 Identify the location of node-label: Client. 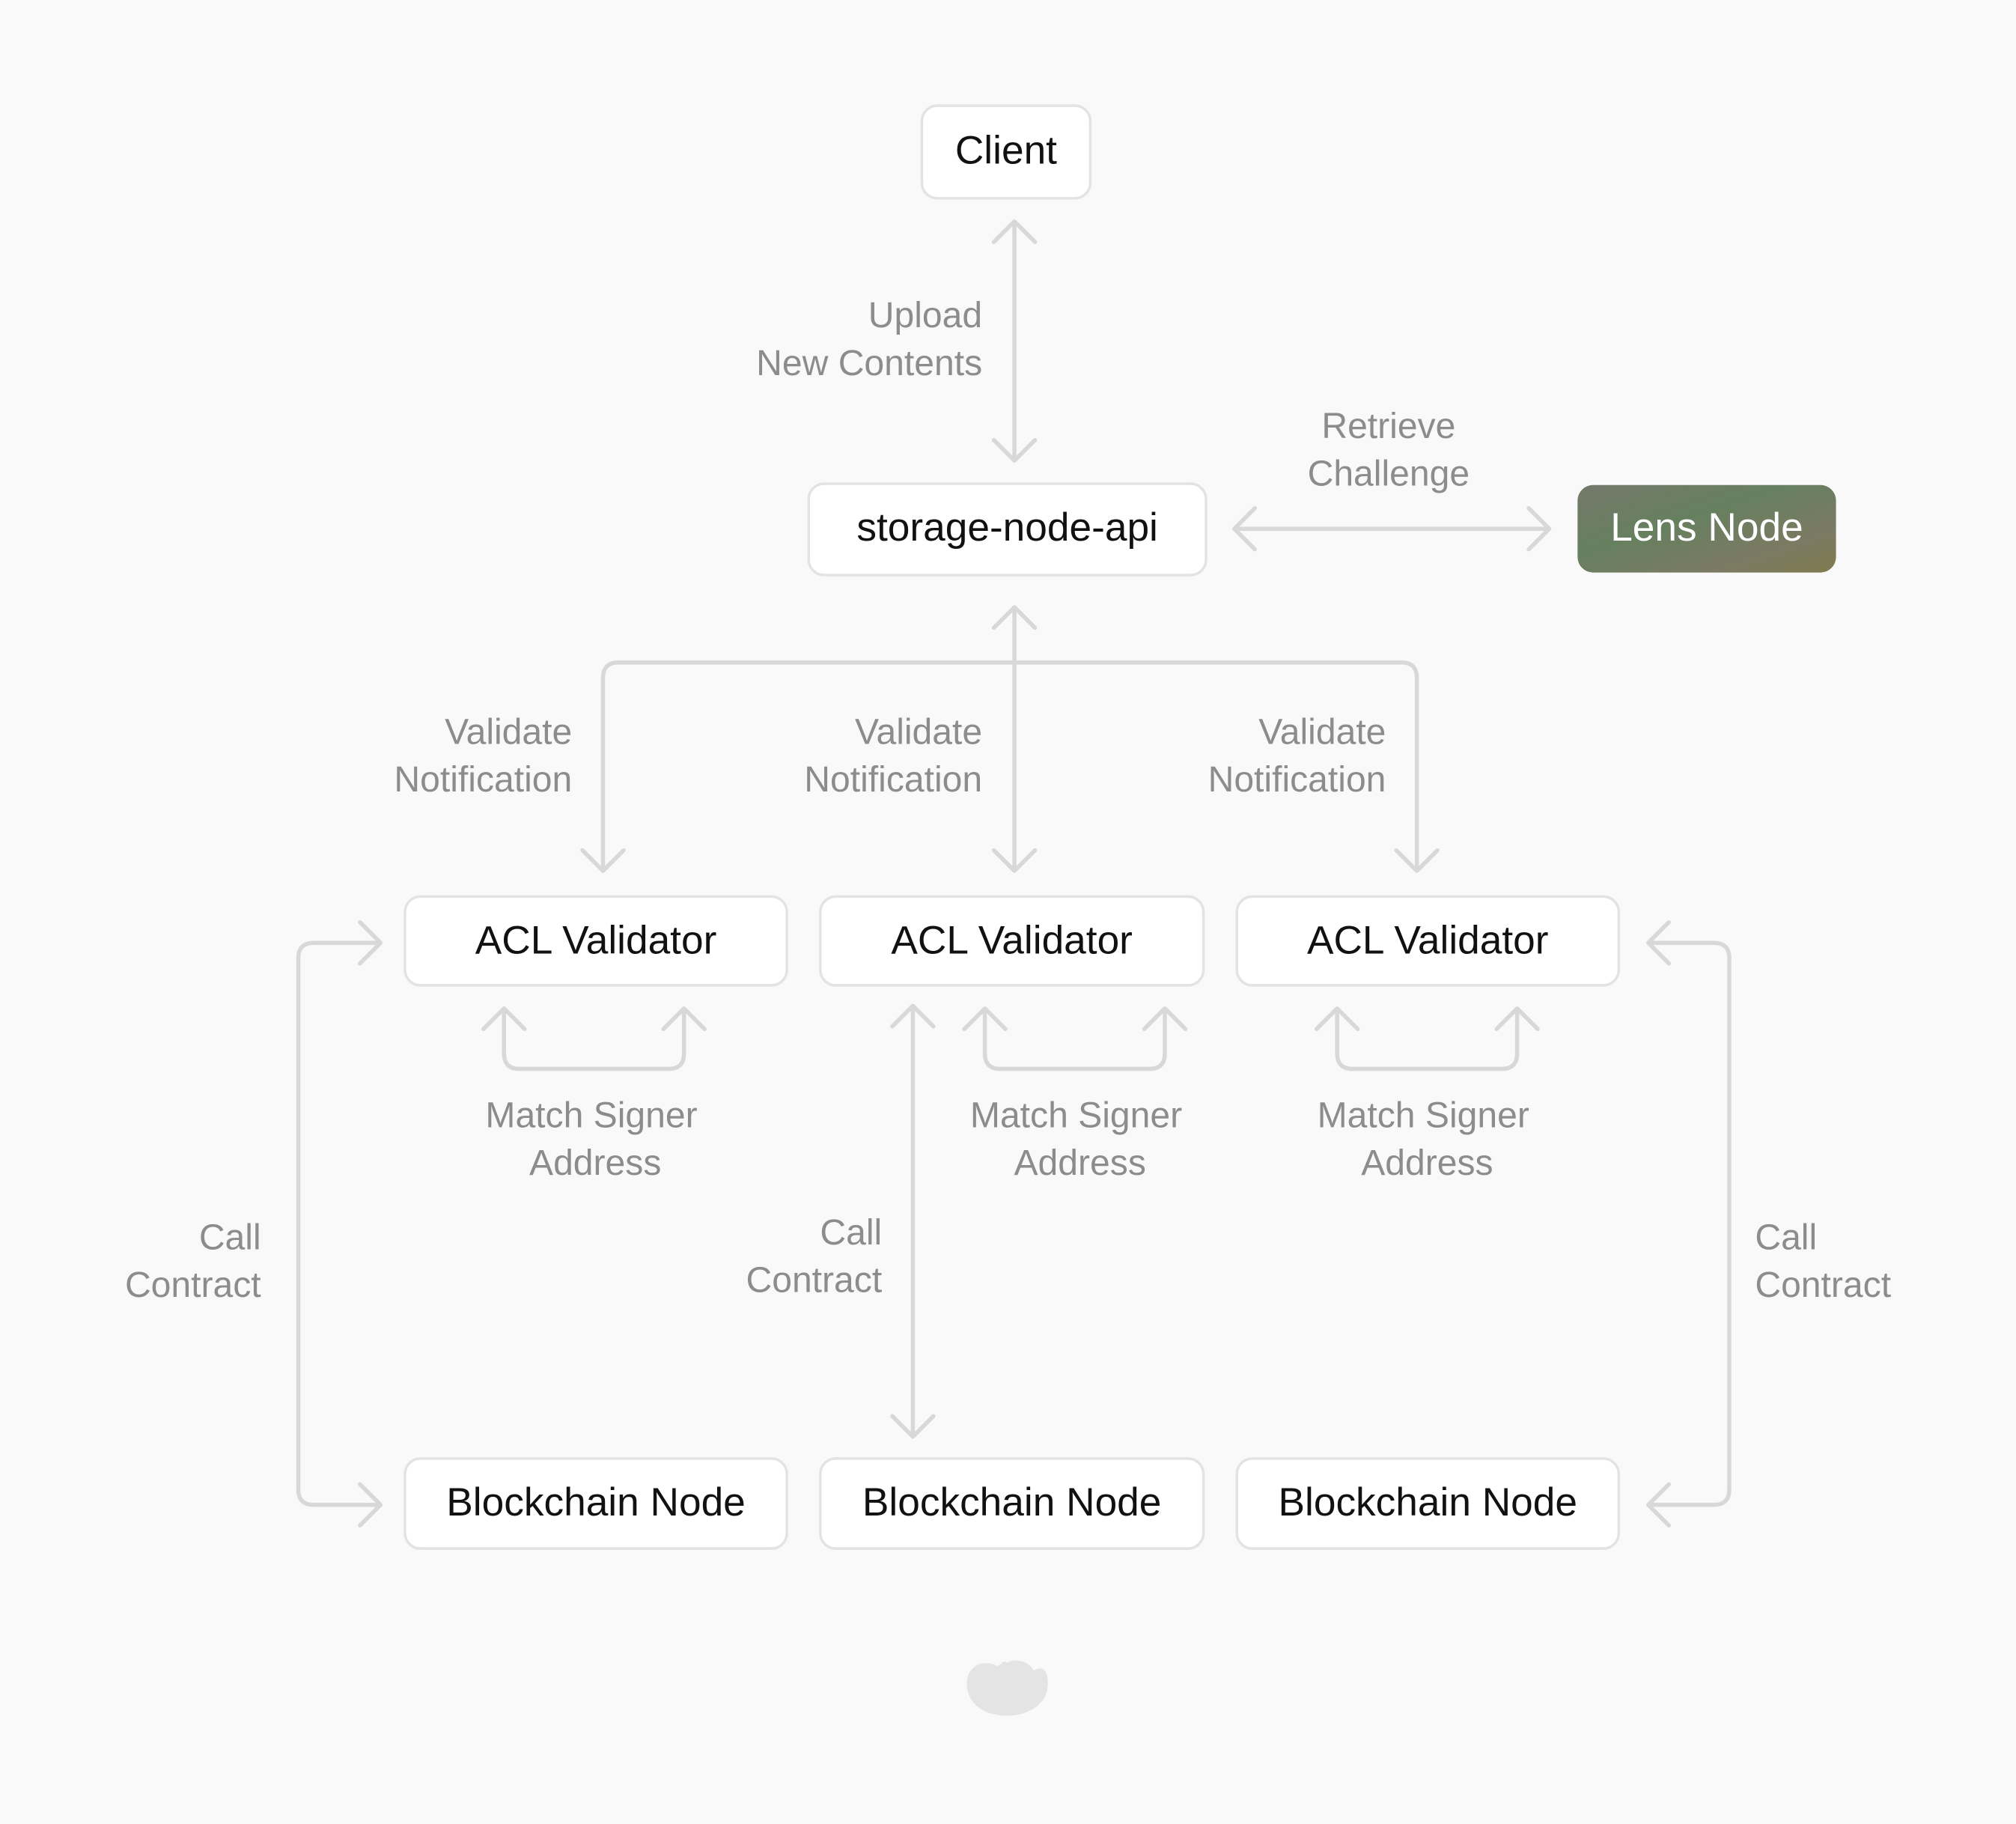
(1006, 151).